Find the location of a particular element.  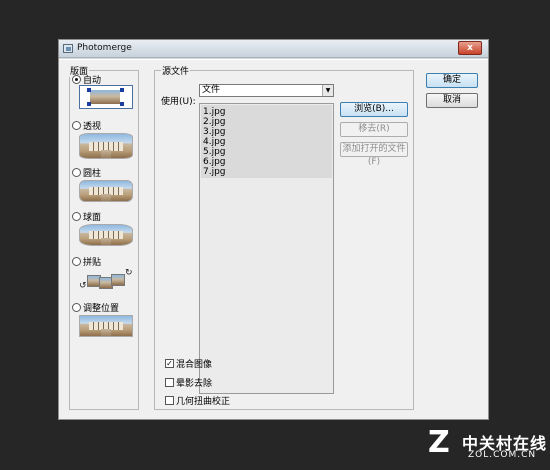

vignette-removal-option: 晕影去除 is located at coordinates (188, 382).